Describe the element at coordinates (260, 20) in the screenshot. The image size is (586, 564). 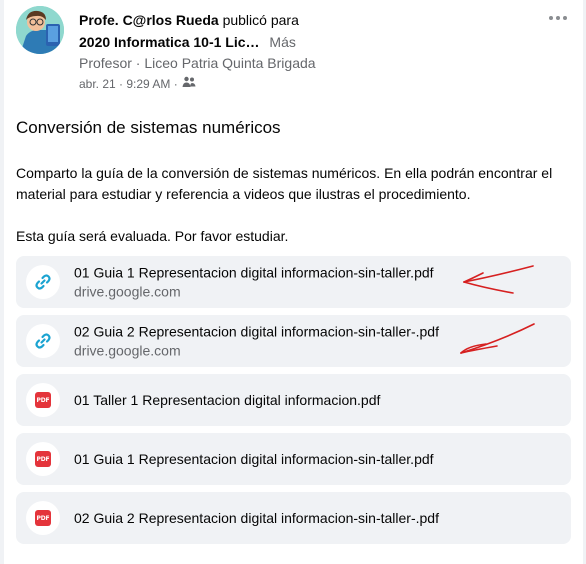
I see `post-action: publicó para` at that location.